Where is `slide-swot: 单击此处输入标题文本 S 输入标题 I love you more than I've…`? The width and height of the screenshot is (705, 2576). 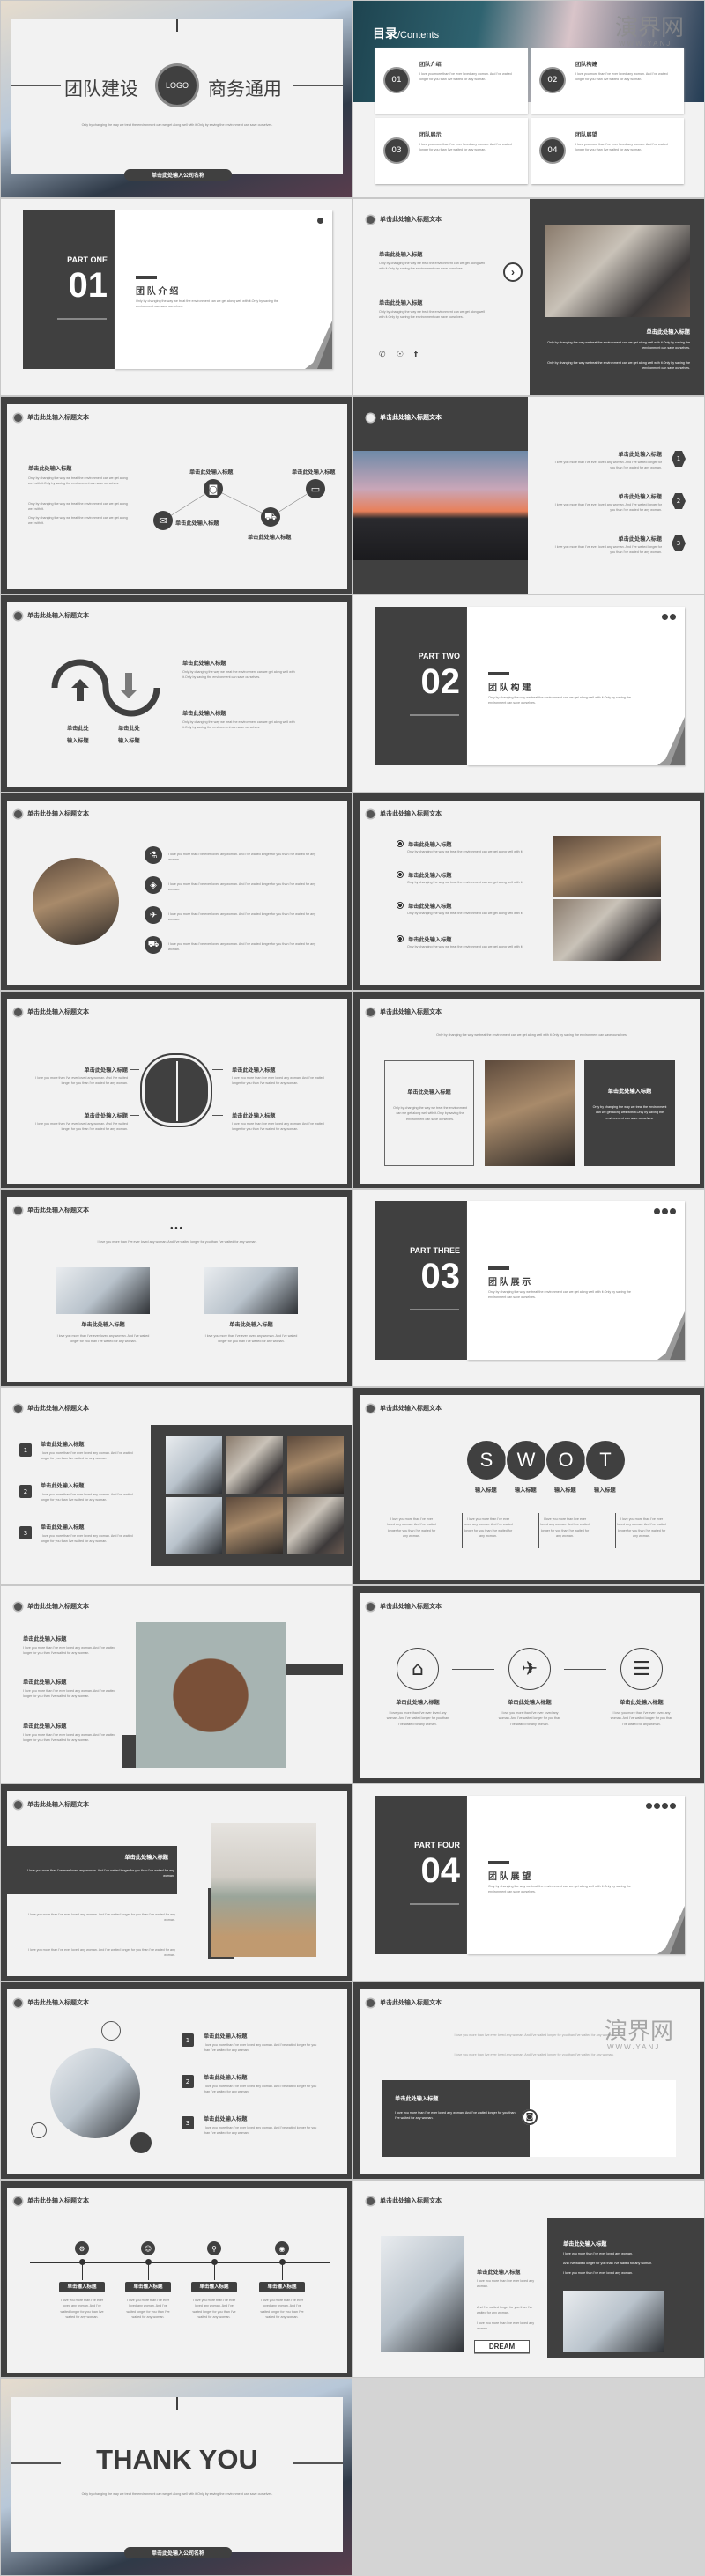
slide-swot: 单击此处输入标题文本 S 输入标题 I love you more than I've… is located at coordinates (528, 1486).